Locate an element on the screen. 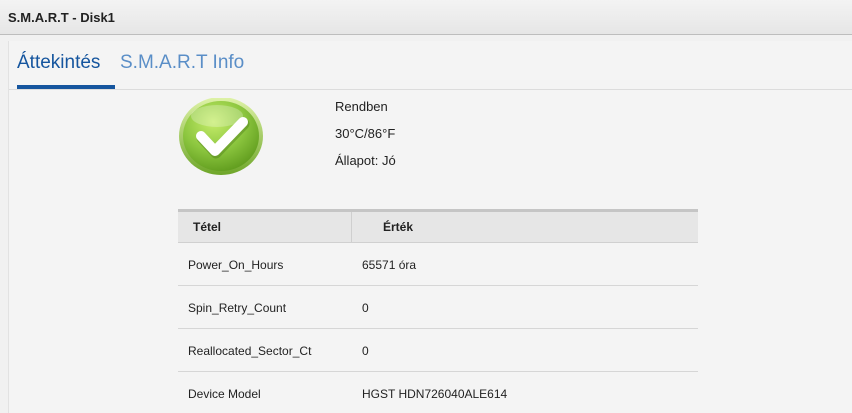 The width and height of the screenshot is (852, 413). tab-bar: Áttekintés S.M.A.R.T Info is located at coordinates (430, 65).